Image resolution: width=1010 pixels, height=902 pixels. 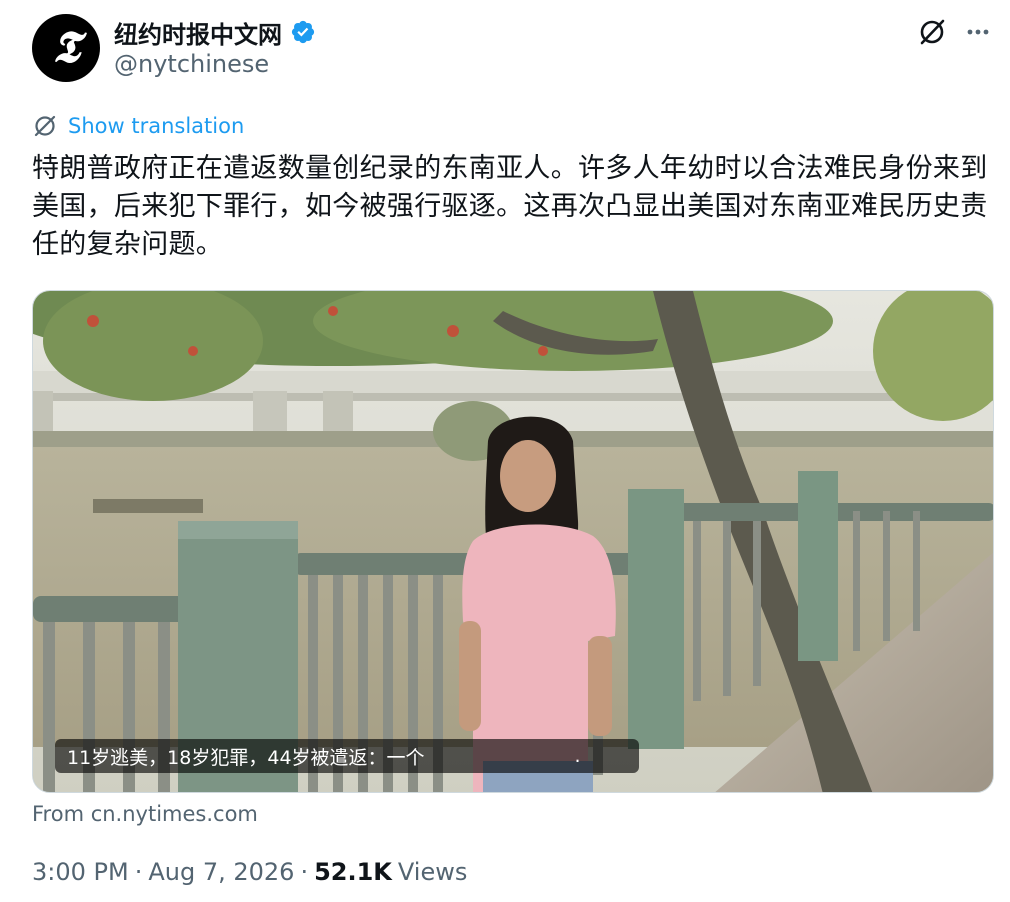 I want to click on display-name-row: 纽约时报中文网, so click(x=215, y=32).